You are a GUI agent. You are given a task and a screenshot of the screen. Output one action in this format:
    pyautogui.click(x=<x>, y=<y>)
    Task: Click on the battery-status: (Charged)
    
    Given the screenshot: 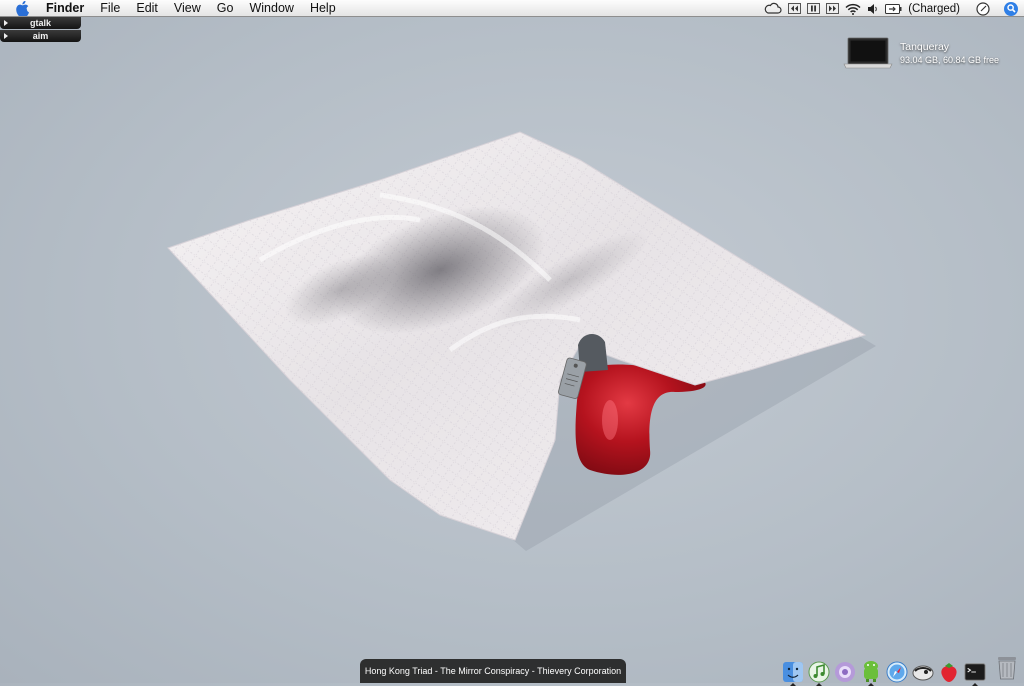 What is the action you would take?
    pyautogui.click(x=934, y=9)
    